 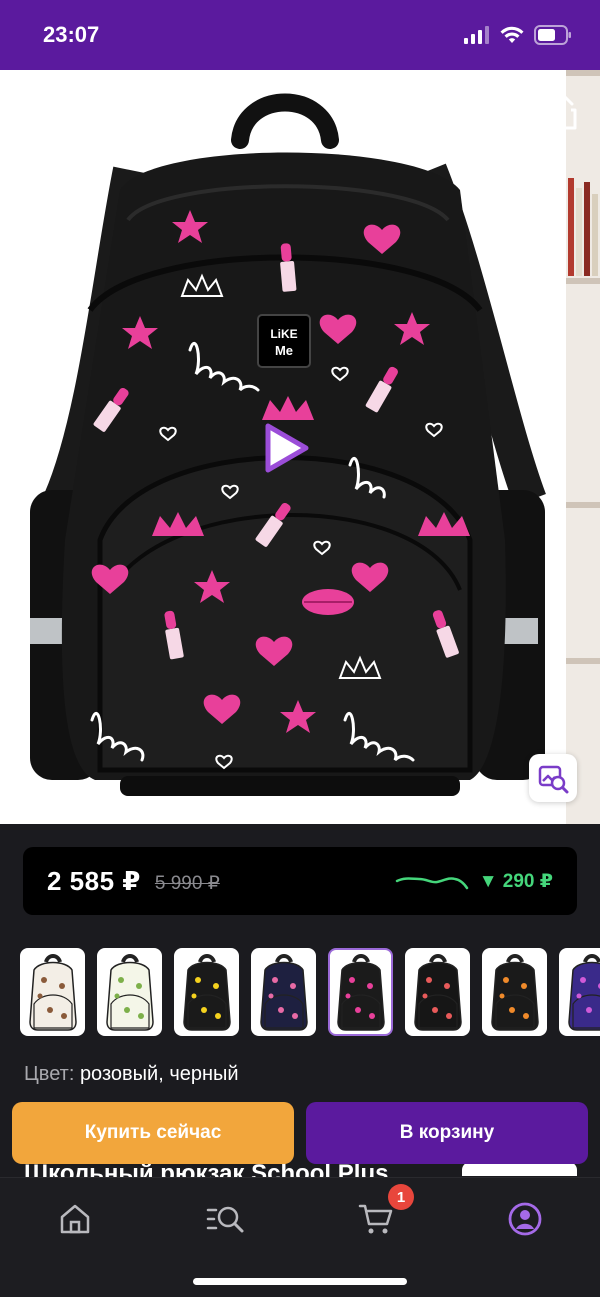 I want to click on price-drop: ▼ 290 ₽, so click(x=515, y=881).